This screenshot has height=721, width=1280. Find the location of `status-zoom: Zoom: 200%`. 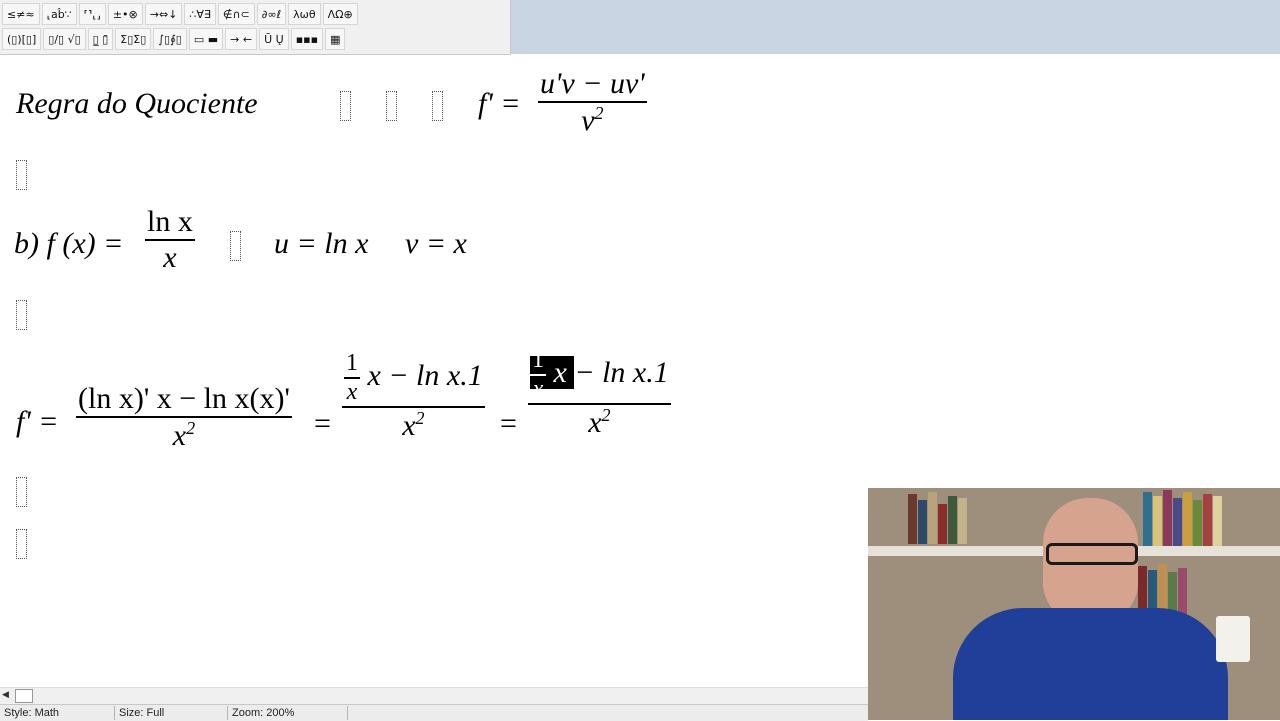

status-zoom: Zoom: 200% is located at coordinates (288, 713).